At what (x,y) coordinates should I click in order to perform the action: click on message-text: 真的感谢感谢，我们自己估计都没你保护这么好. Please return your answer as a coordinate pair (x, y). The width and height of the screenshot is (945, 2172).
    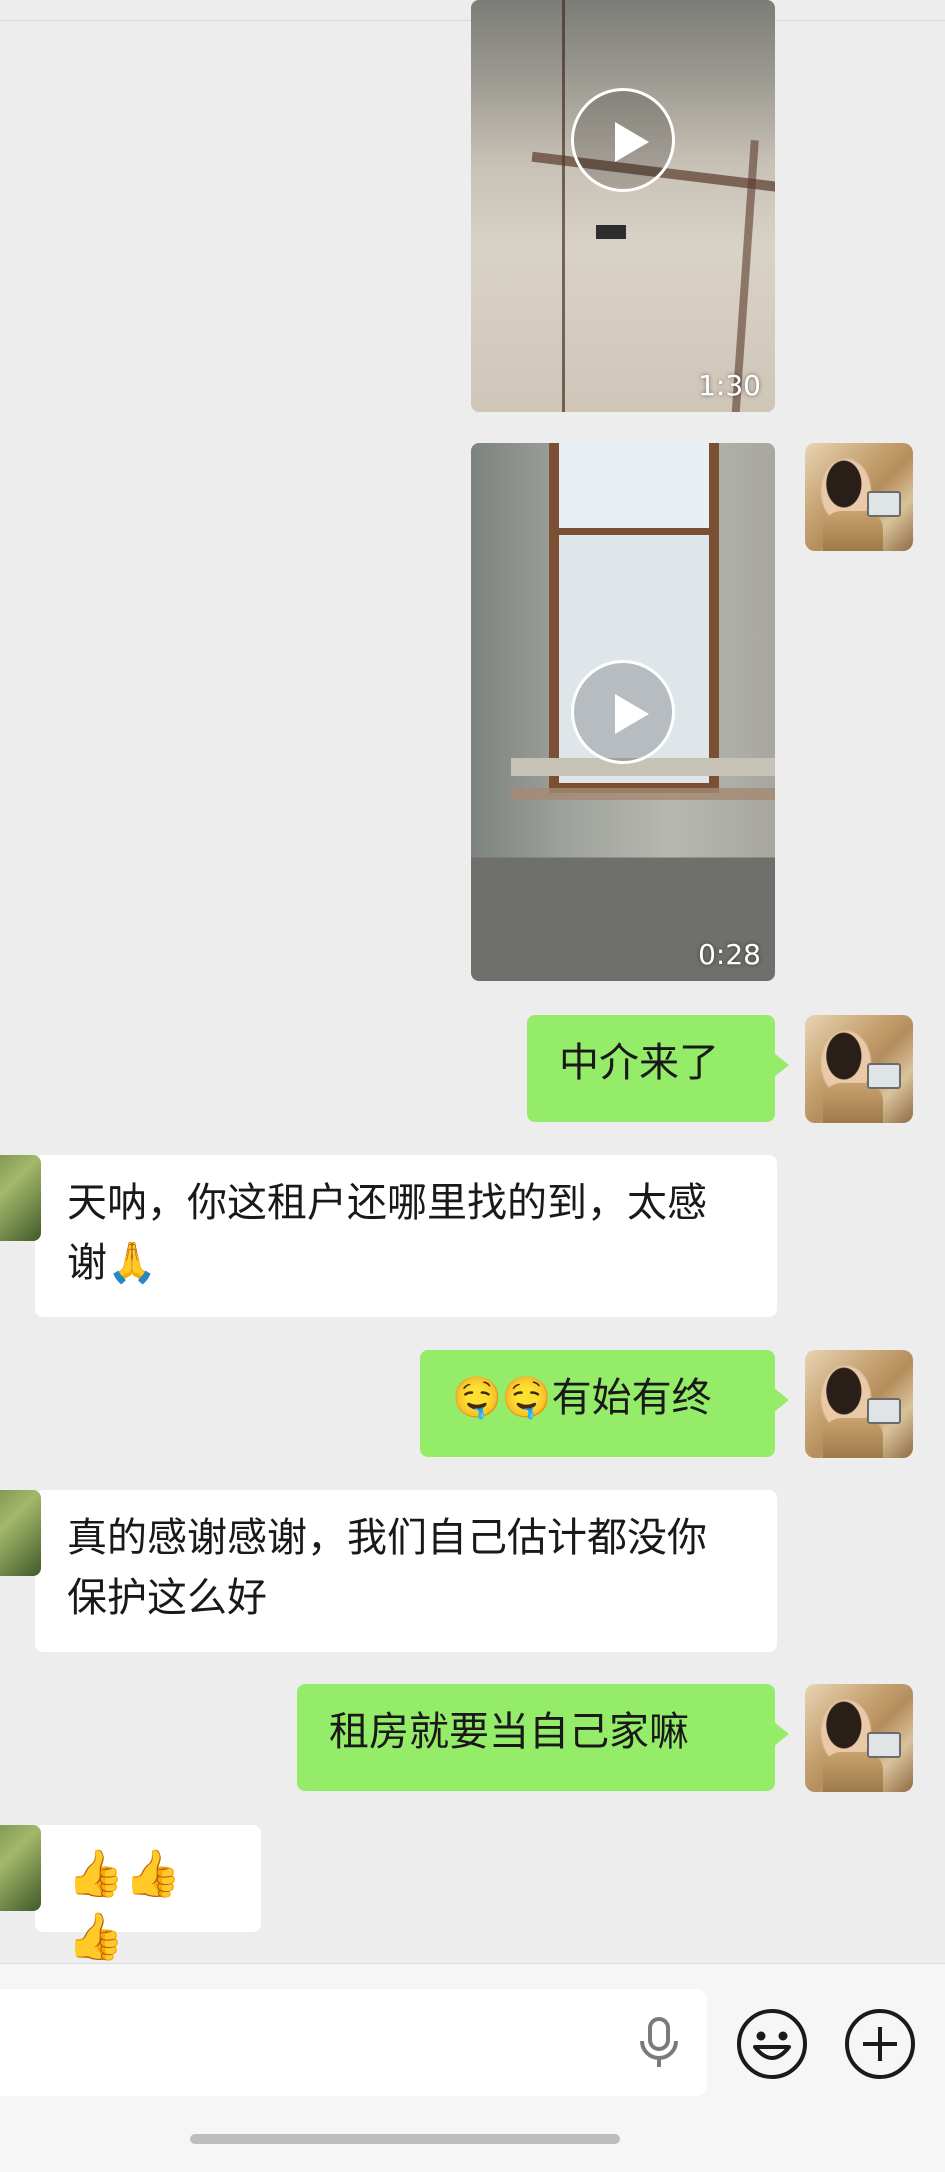
    Looking at the image, I should click on (387, 1568).